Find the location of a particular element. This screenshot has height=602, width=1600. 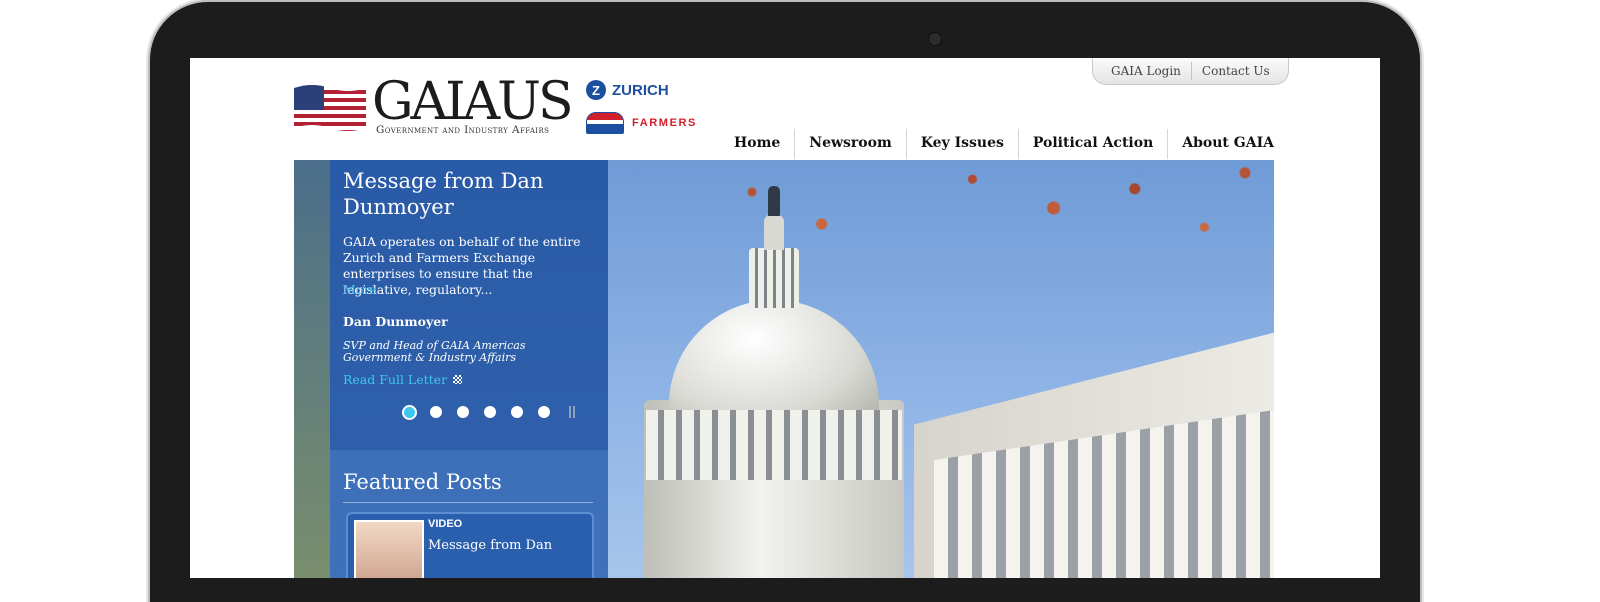

post-thumbnail is located at coordinates (389, 549).